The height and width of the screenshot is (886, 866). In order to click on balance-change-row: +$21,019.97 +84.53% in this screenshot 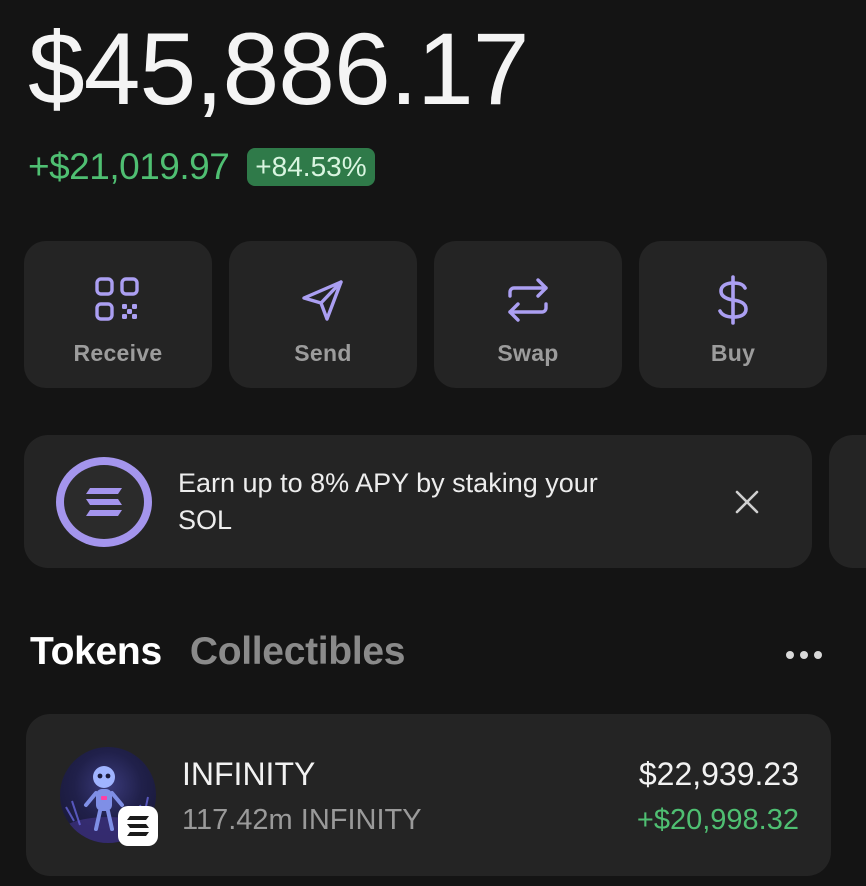, I will do `click(201, 167)`.